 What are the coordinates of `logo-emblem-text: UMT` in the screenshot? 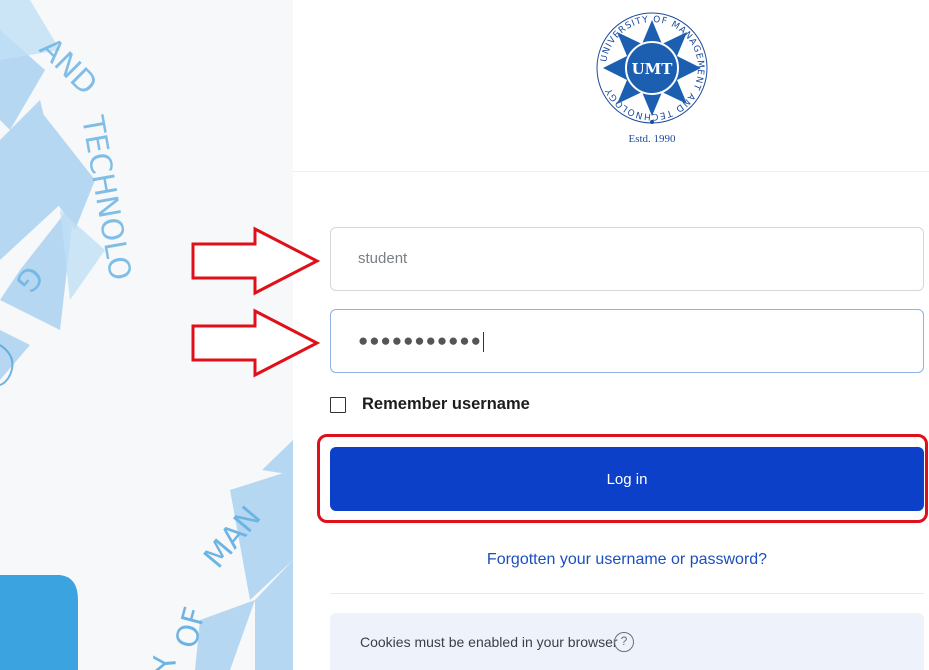 It's located at (653, 69).